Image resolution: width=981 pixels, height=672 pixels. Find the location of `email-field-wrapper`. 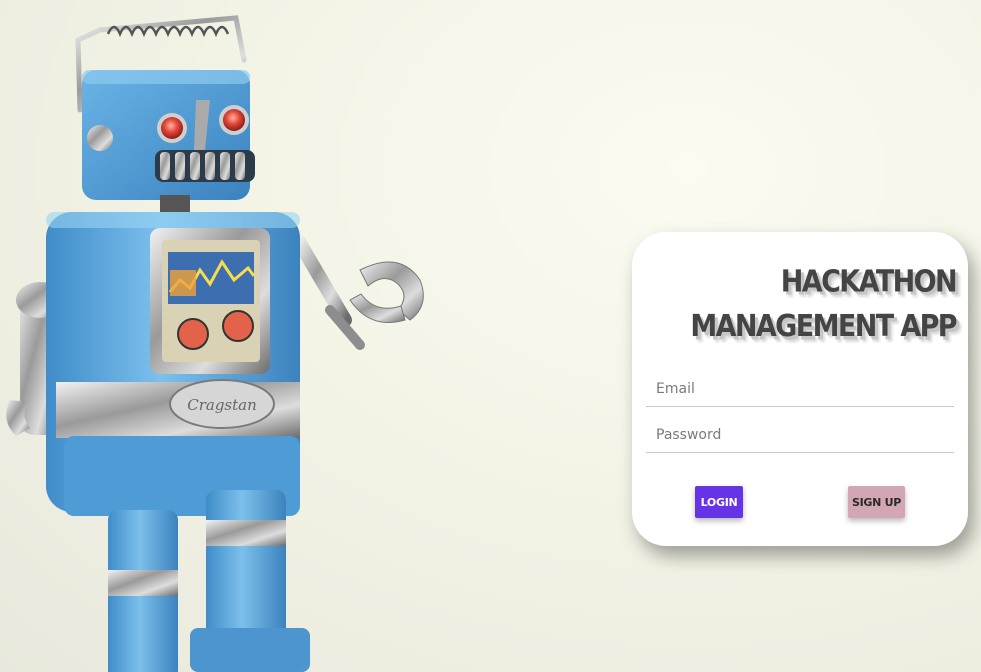

email-field-wrapper is located at coordinates (800, 389).